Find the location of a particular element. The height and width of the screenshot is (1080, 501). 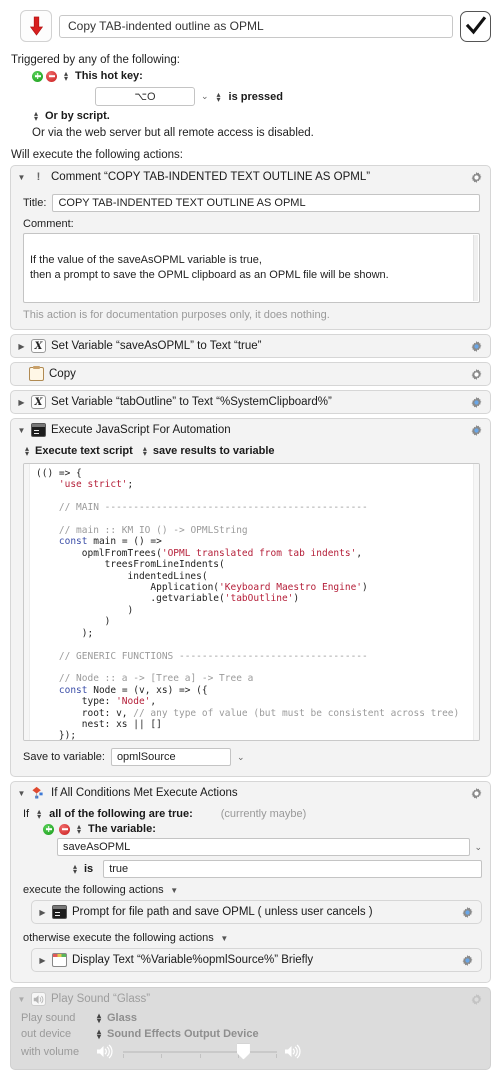

action-execute-javascript-title: Execute JavaScript For Automation is located at coordinates (141, 430).